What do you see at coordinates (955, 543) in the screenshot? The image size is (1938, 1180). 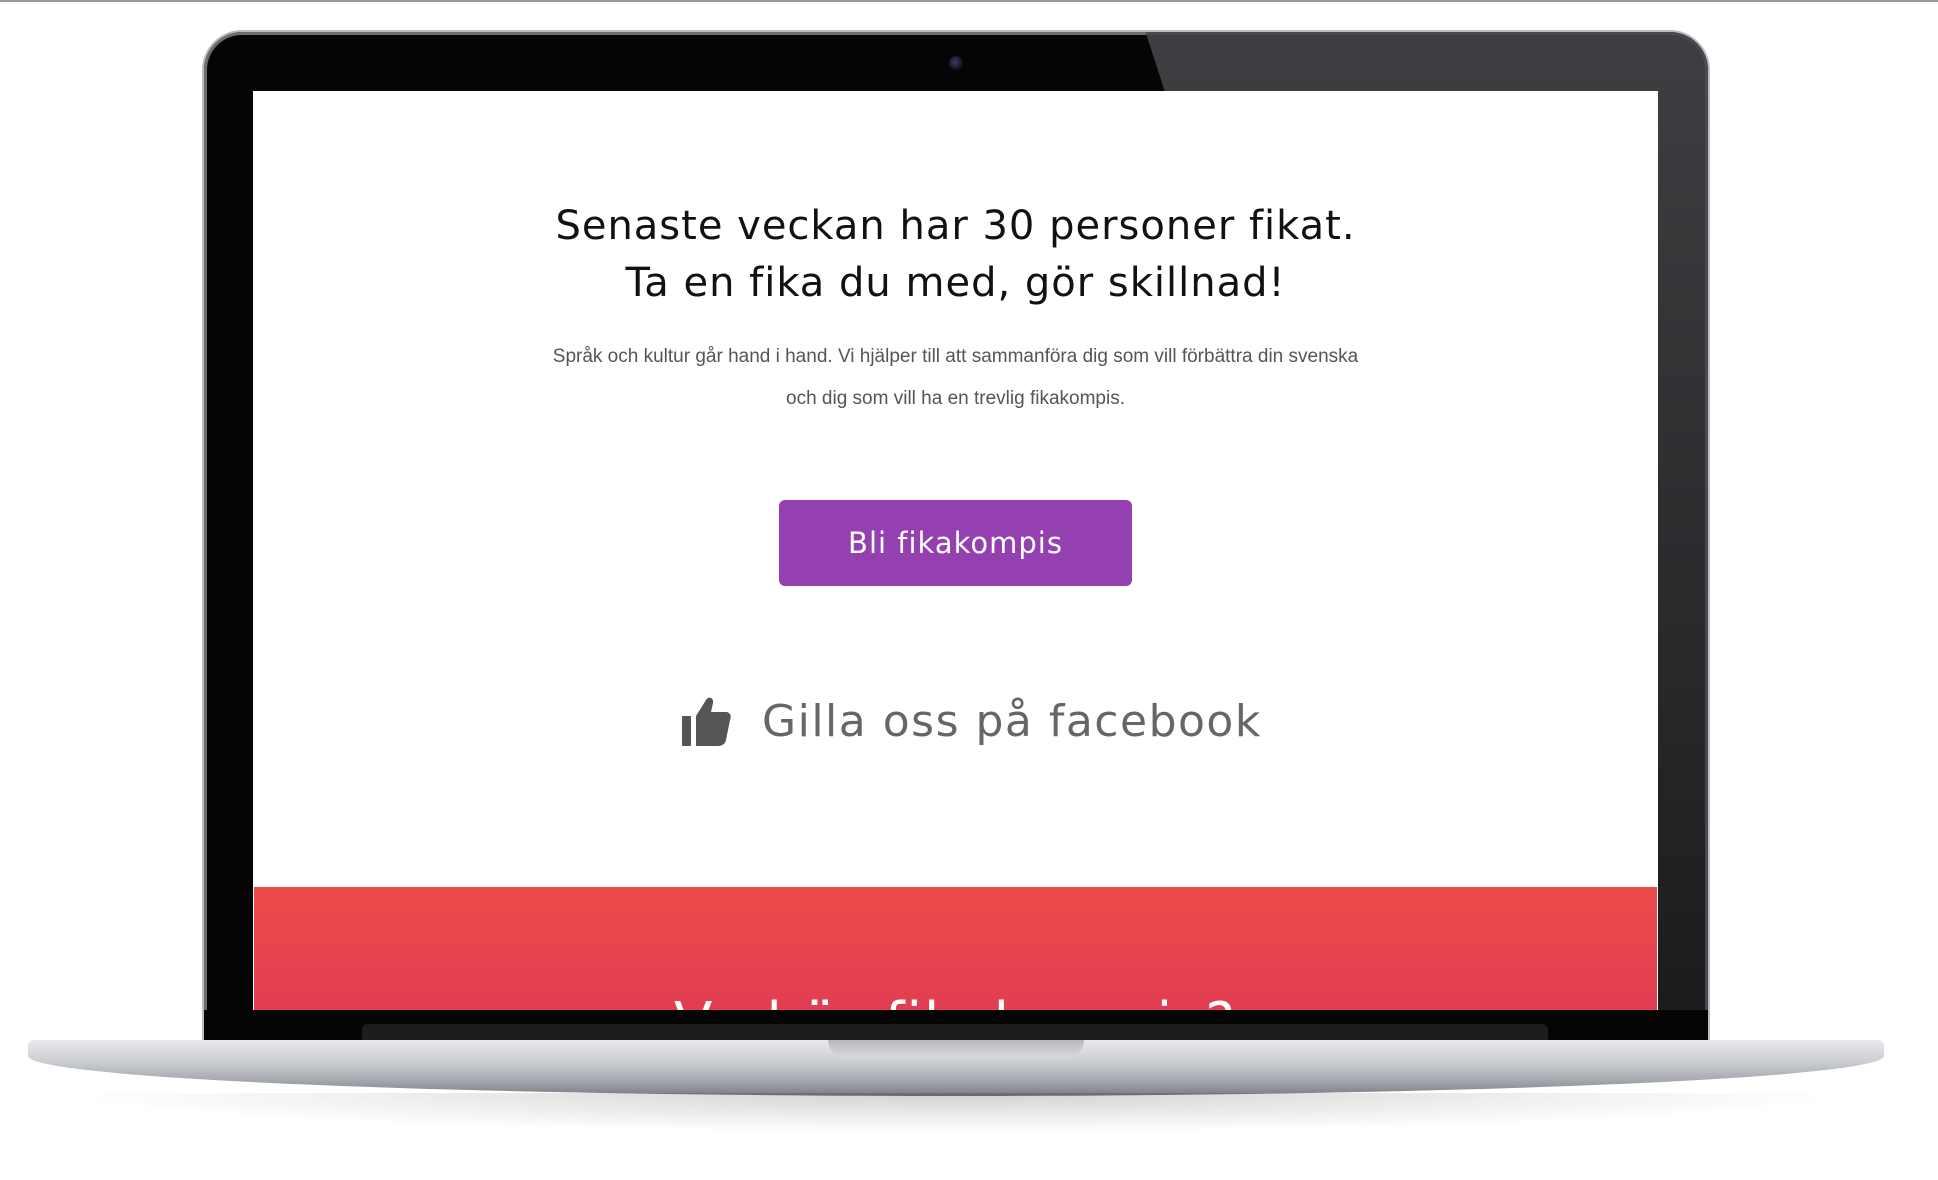 I see `bli-fikakompis-button: Bli fikakompis` at bounding box center [955, 543].